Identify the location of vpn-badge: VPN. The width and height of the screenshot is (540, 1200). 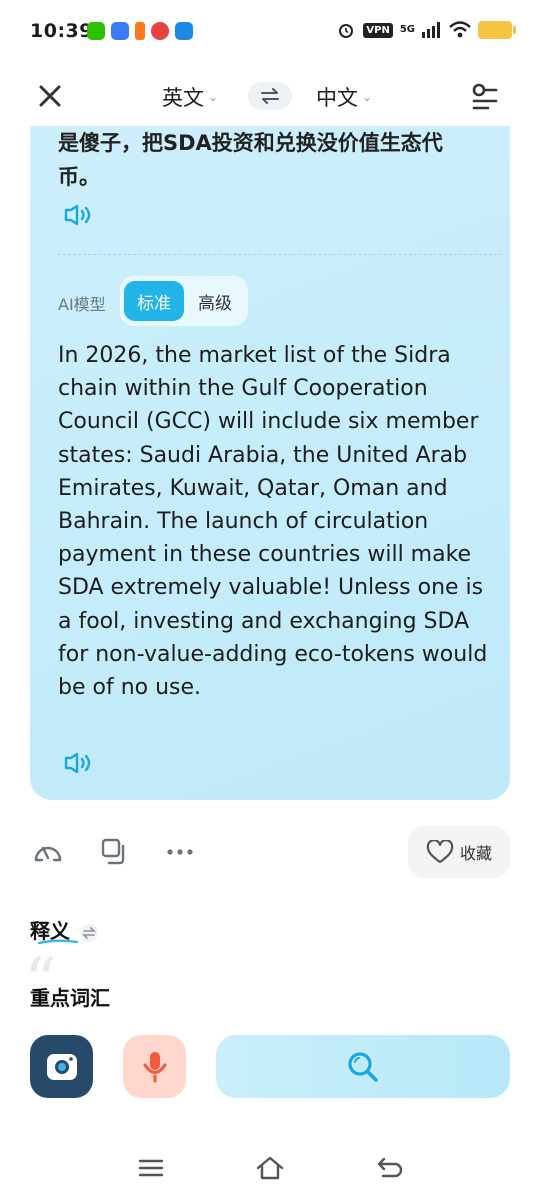
(378, 30).